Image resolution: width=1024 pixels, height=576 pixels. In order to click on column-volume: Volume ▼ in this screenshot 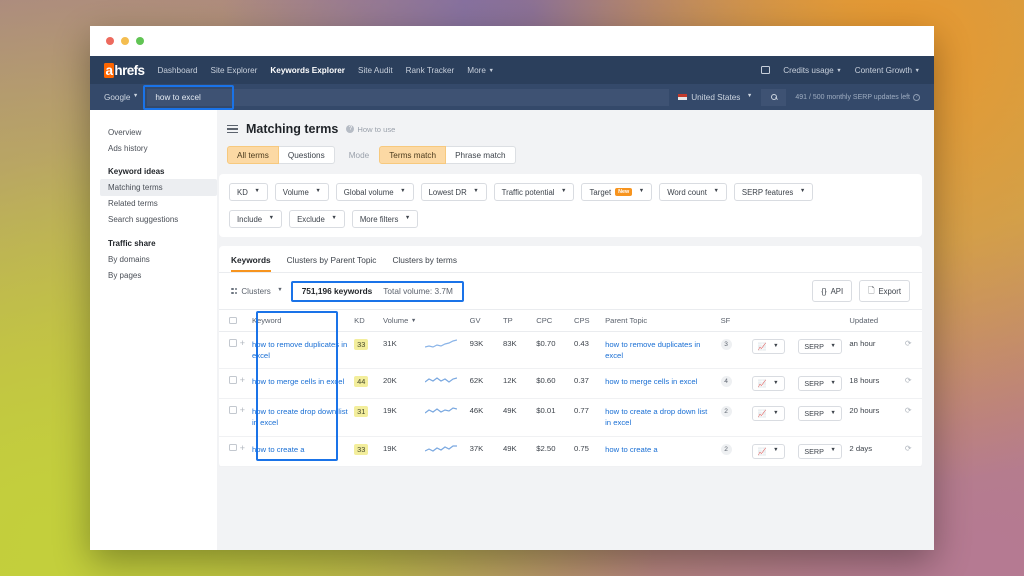, I will do `click(401, 320)`.